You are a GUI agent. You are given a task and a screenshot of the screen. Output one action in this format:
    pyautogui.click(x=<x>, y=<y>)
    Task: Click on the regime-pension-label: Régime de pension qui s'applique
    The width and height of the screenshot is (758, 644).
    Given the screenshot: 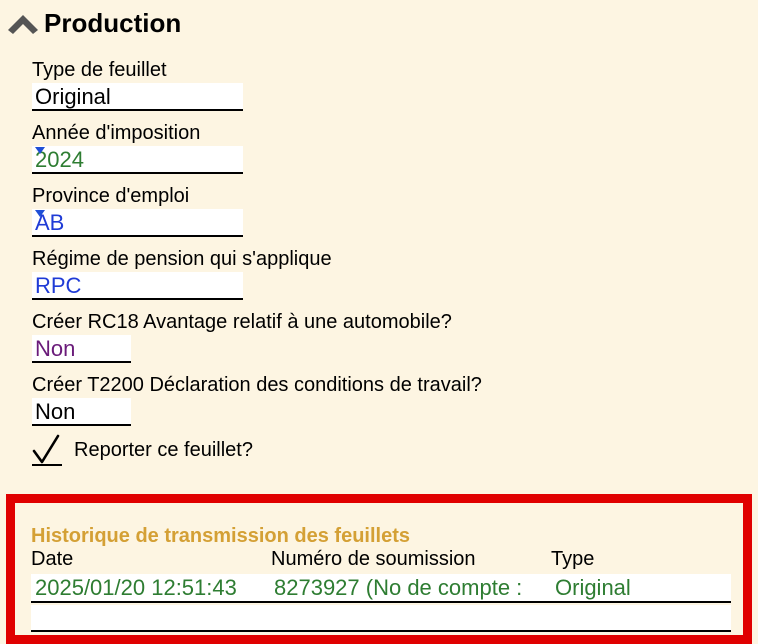 What is the action you would take?
    pyautogui.click(x=182, y=259)
    